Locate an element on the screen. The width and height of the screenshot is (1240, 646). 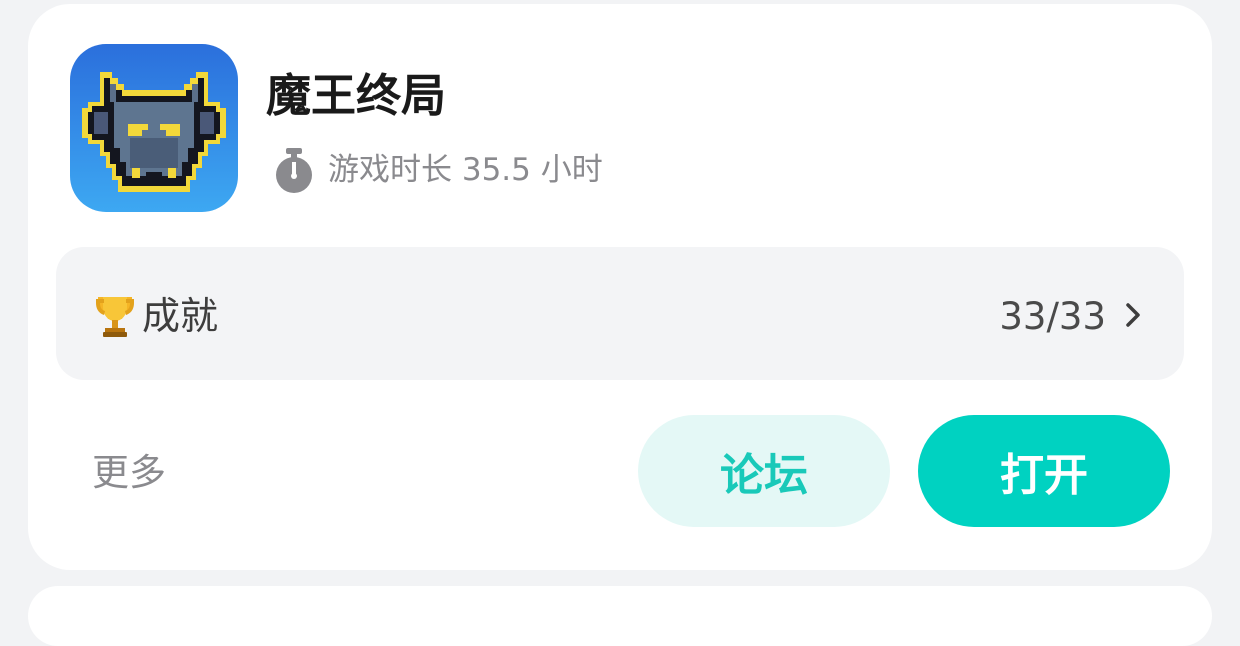
chevron-right-icon is located at coordinates (1133, 315).